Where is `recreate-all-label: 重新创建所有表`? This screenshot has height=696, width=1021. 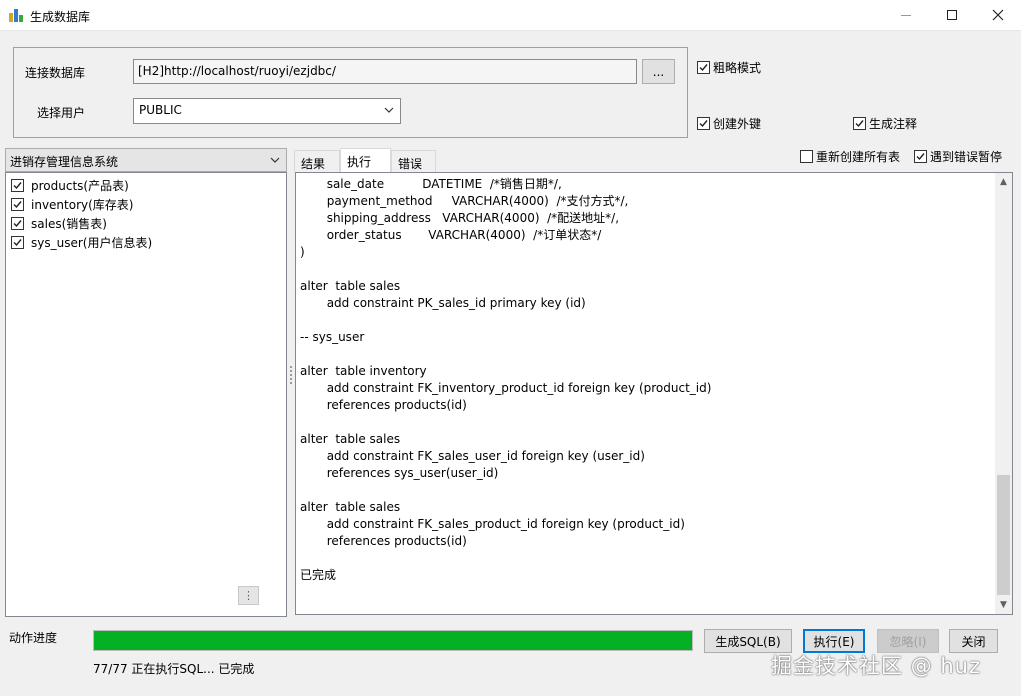 recreate-all-label: 重新创建所有表 is located at coordinates (858, 157).